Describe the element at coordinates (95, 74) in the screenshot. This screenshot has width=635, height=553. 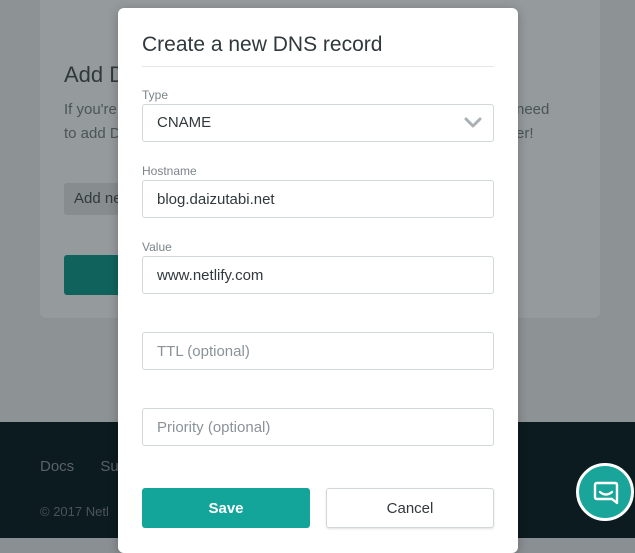
I see `background-heading: Add D` at that location.